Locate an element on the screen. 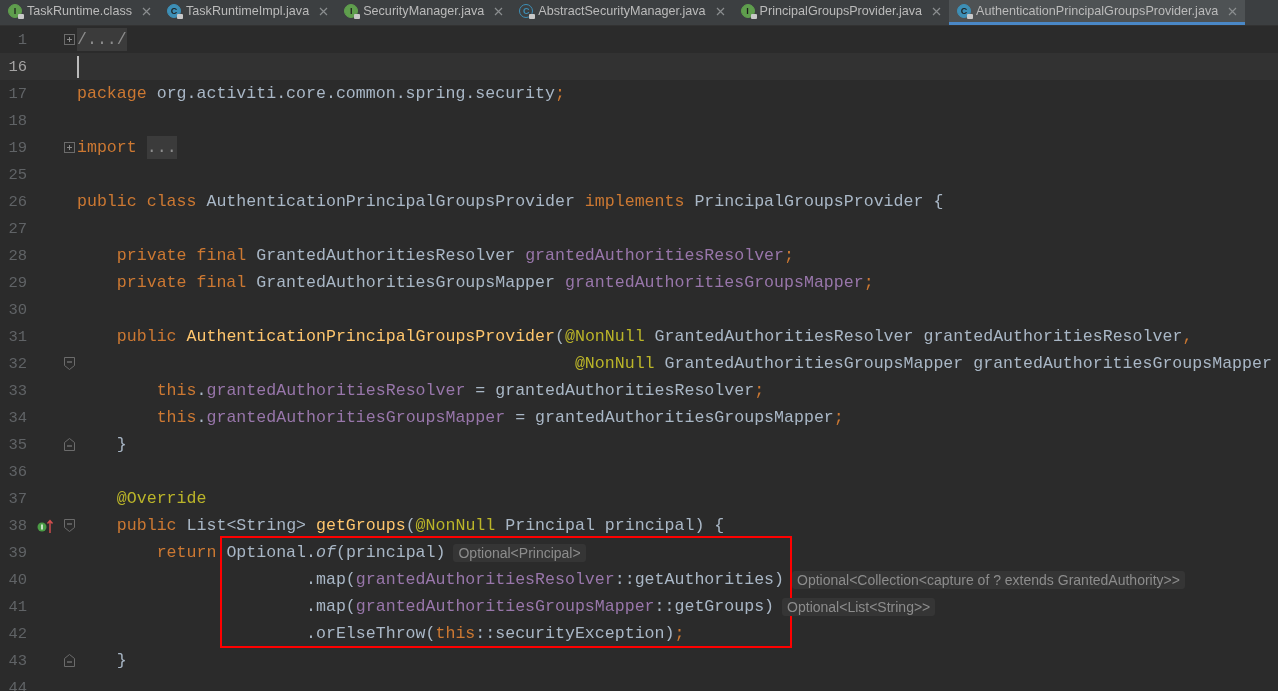 This screenshot has height=691, width=1278. line-number: 40 is located at coordinates (17, 579).